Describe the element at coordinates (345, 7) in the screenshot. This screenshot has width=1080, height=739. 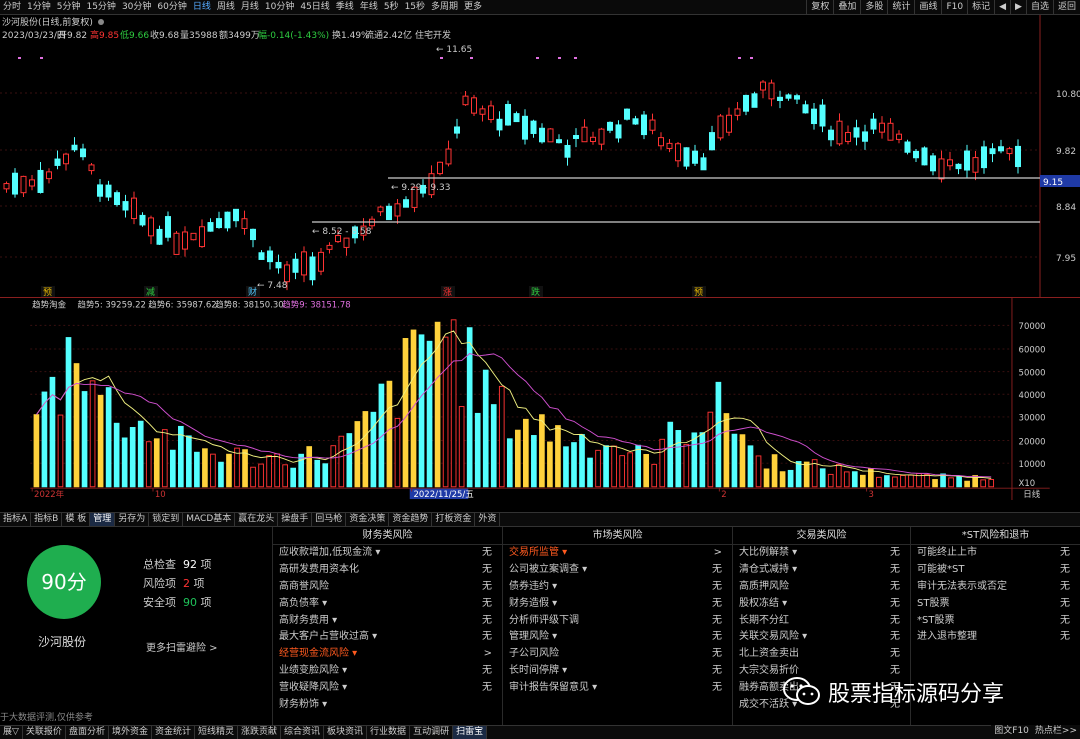
I see `period-tab: 季线` at that location.